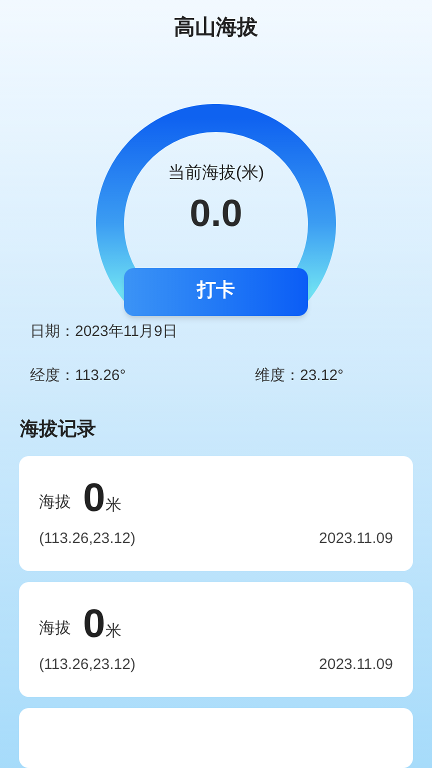  What do you see at coordinates (216, 27) in the screenshot?
I see `page-title: 高山海拔` at bounding box center [216, 27].